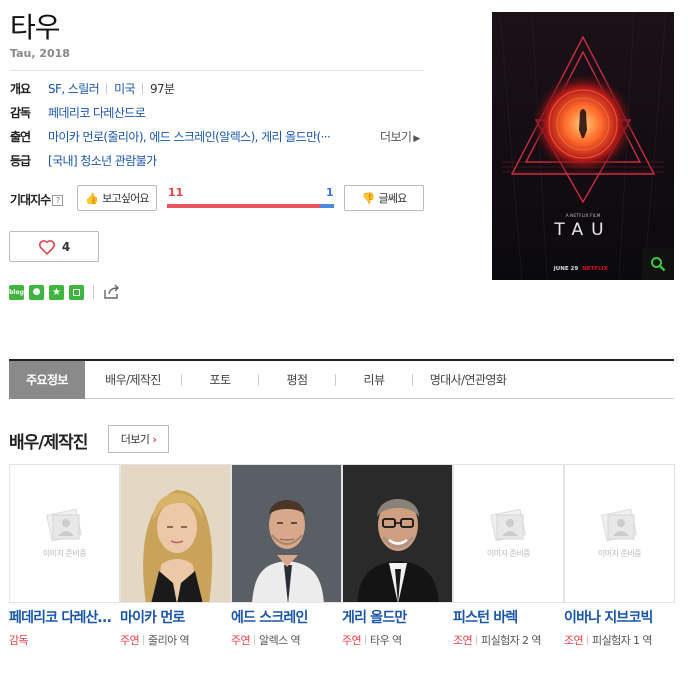 The image size is (688, 676). I want to click on cast-role: 감독, so click(19, 640).